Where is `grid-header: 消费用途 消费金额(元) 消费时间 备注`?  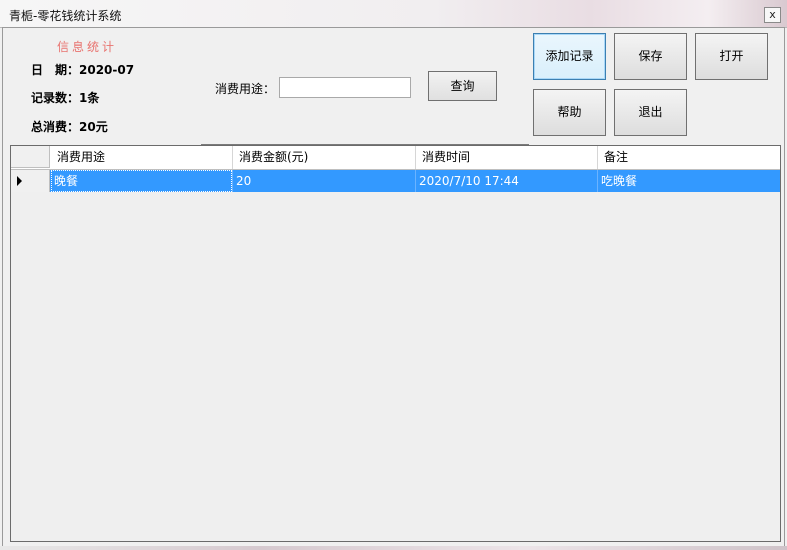
grid-header: 消费用途 消费金额(元) 消费时间 备注 is located at coordinates (395, 158).